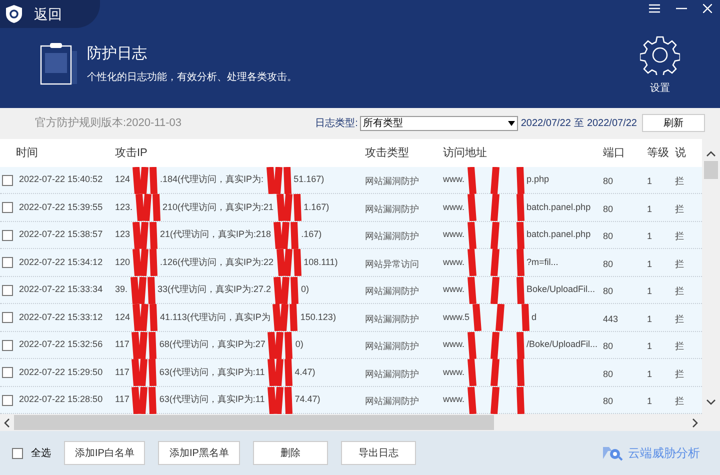 The height and width of the screenshot is (475, 720). Describe the element at coordinates (27, 152) in the screenshot. I see `column-header: 时间` at that location.